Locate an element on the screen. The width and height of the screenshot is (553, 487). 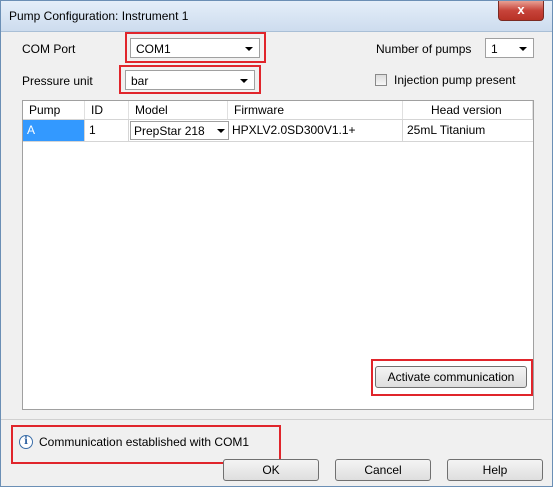
cell-id: 1 is located at coordinates (107, 130).